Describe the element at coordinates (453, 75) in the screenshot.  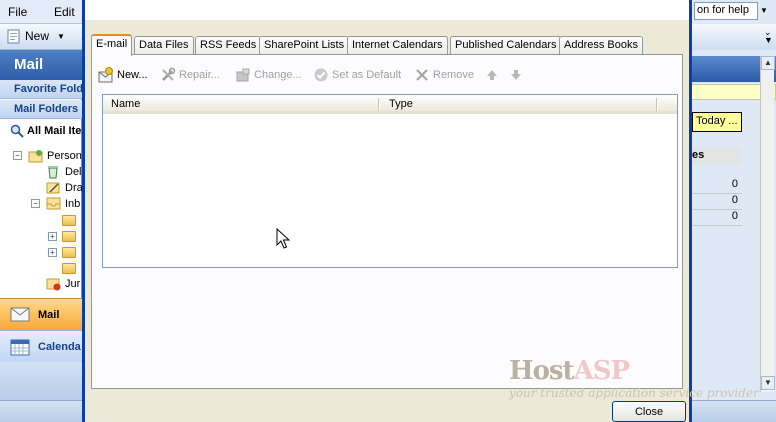
I see `remove-label: Remove` at that location.